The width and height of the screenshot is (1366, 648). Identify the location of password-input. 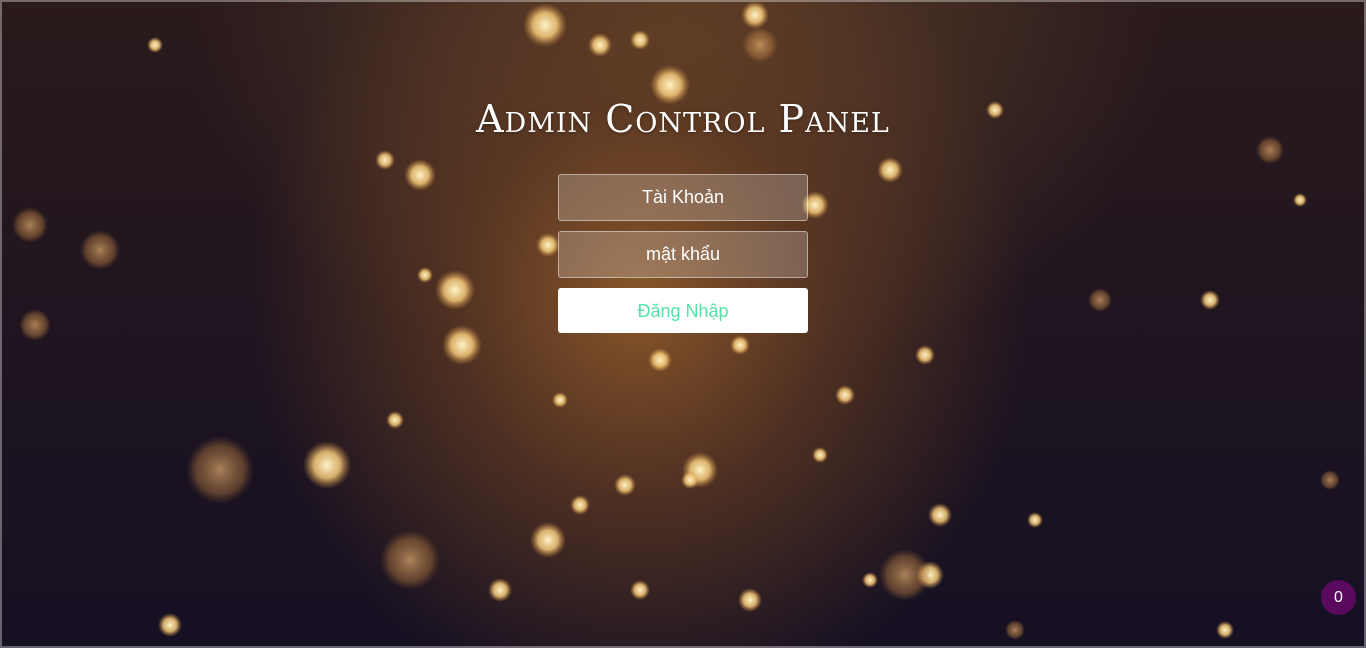
(683, 254).